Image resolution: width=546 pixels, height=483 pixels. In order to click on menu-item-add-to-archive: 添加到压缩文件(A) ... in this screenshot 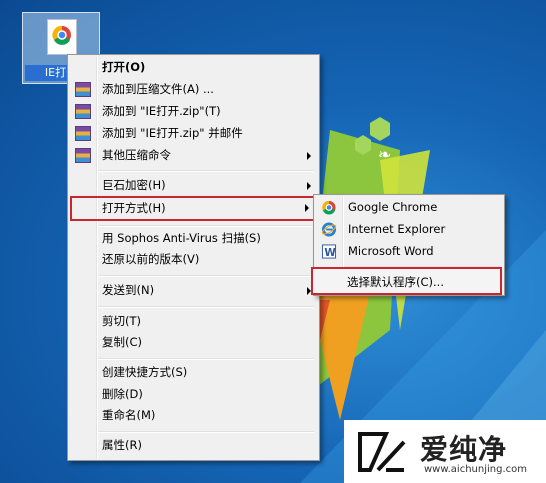, I will do `click(193, 89)`.